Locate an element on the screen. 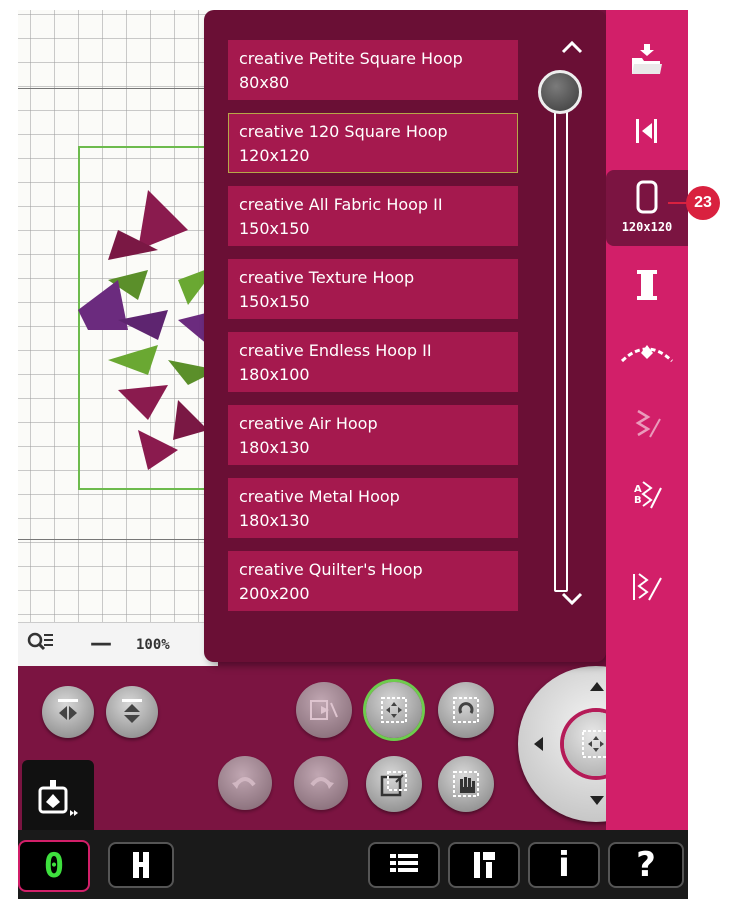 This screenshot has height=899, width=738. arrow-left-icon is located at coordinates (538, 744).